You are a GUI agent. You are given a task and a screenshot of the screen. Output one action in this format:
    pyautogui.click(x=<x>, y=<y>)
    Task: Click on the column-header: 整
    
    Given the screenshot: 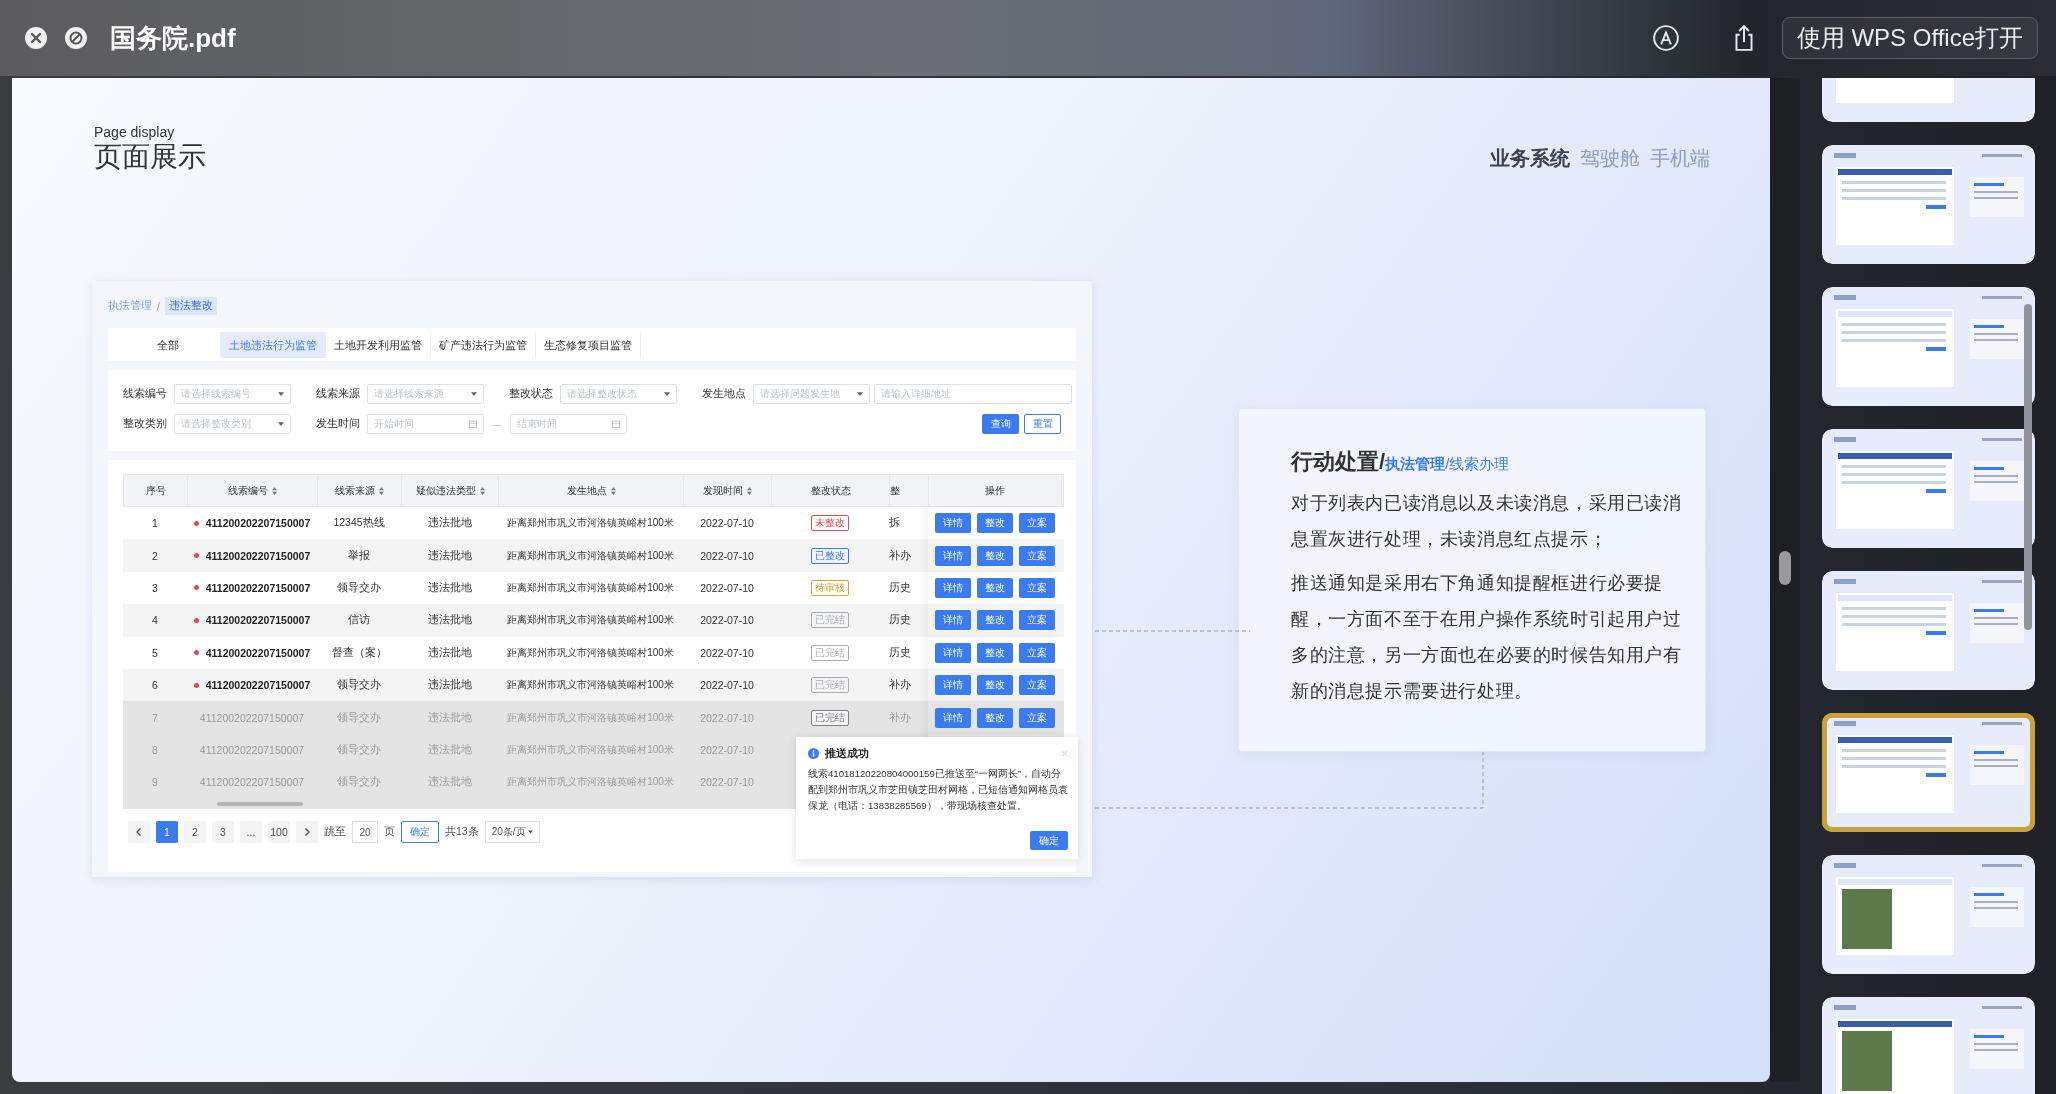 What is the action you would take?
    pyautogui.click(x=909, y=490)
    